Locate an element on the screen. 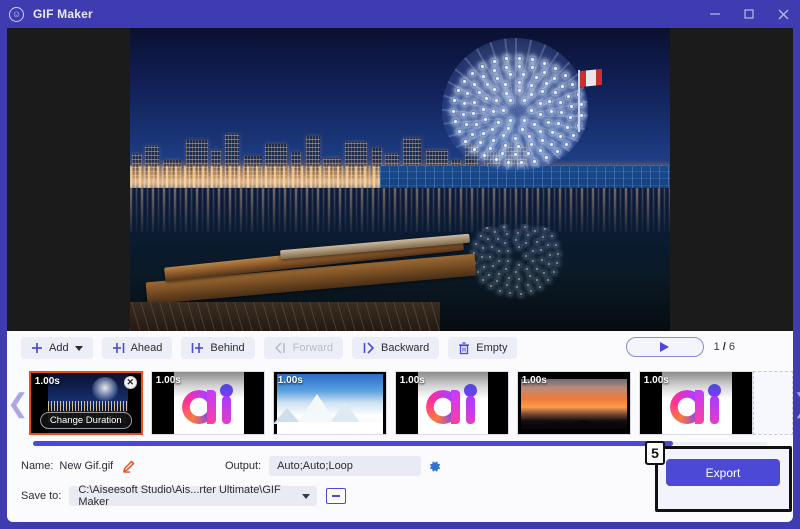  insert-ahead-icon is located at coordinates (118, 348).